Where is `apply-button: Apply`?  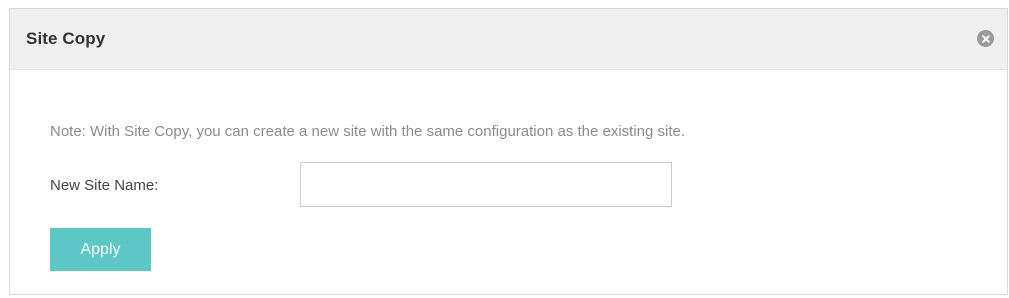
apply-button: Apply is located at coordinates (100, 249).